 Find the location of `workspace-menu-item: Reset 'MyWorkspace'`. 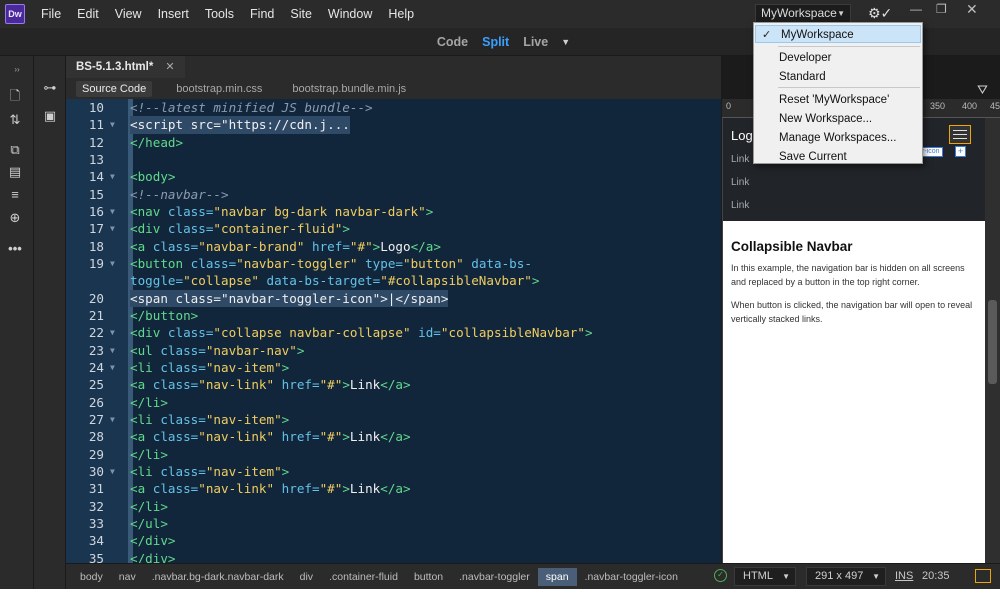

workspace-menu-item: Reset 'MyWorkspace' is located at coordinates (838, 100).